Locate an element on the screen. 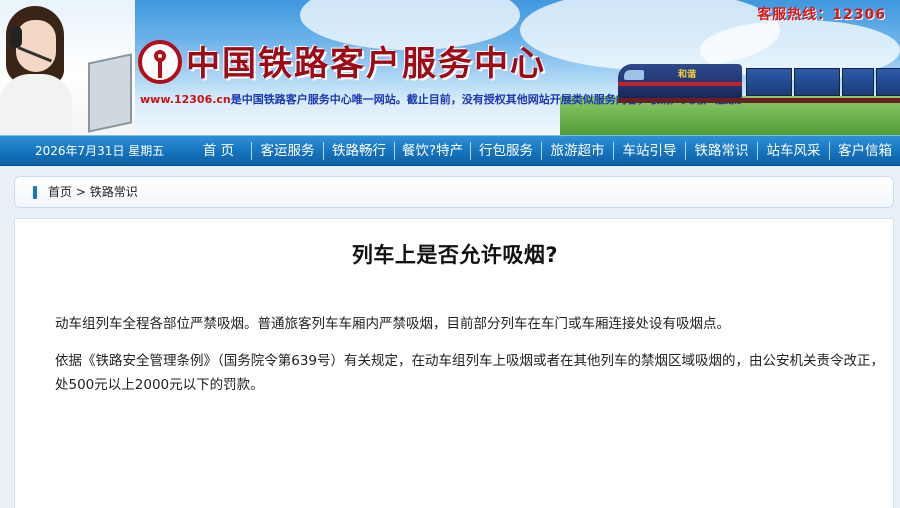 Image resolution: width=900 pixels, height=508 pixels. nav-item-catering-specialties: 餐饮?特产 is located at coordinates (432, 151).